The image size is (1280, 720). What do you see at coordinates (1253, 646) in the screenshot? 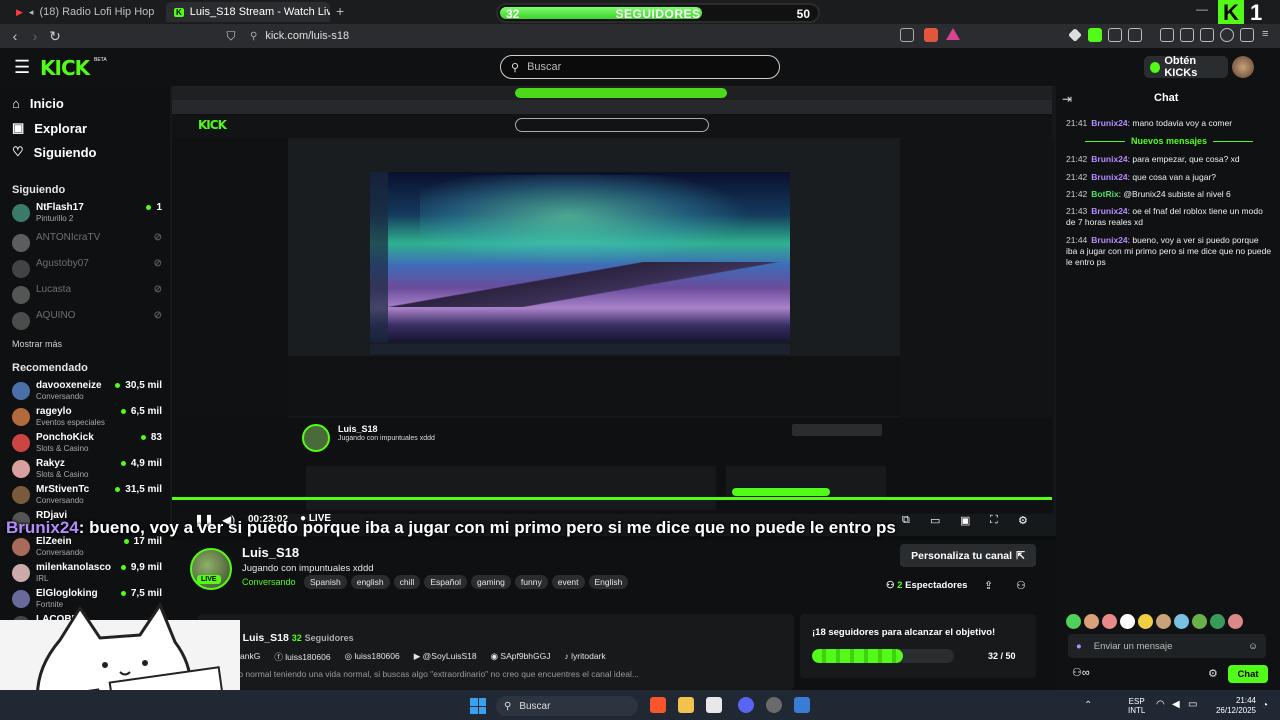
I see `emote-picker-icon: ☺` at bounding box center [1253, 646].